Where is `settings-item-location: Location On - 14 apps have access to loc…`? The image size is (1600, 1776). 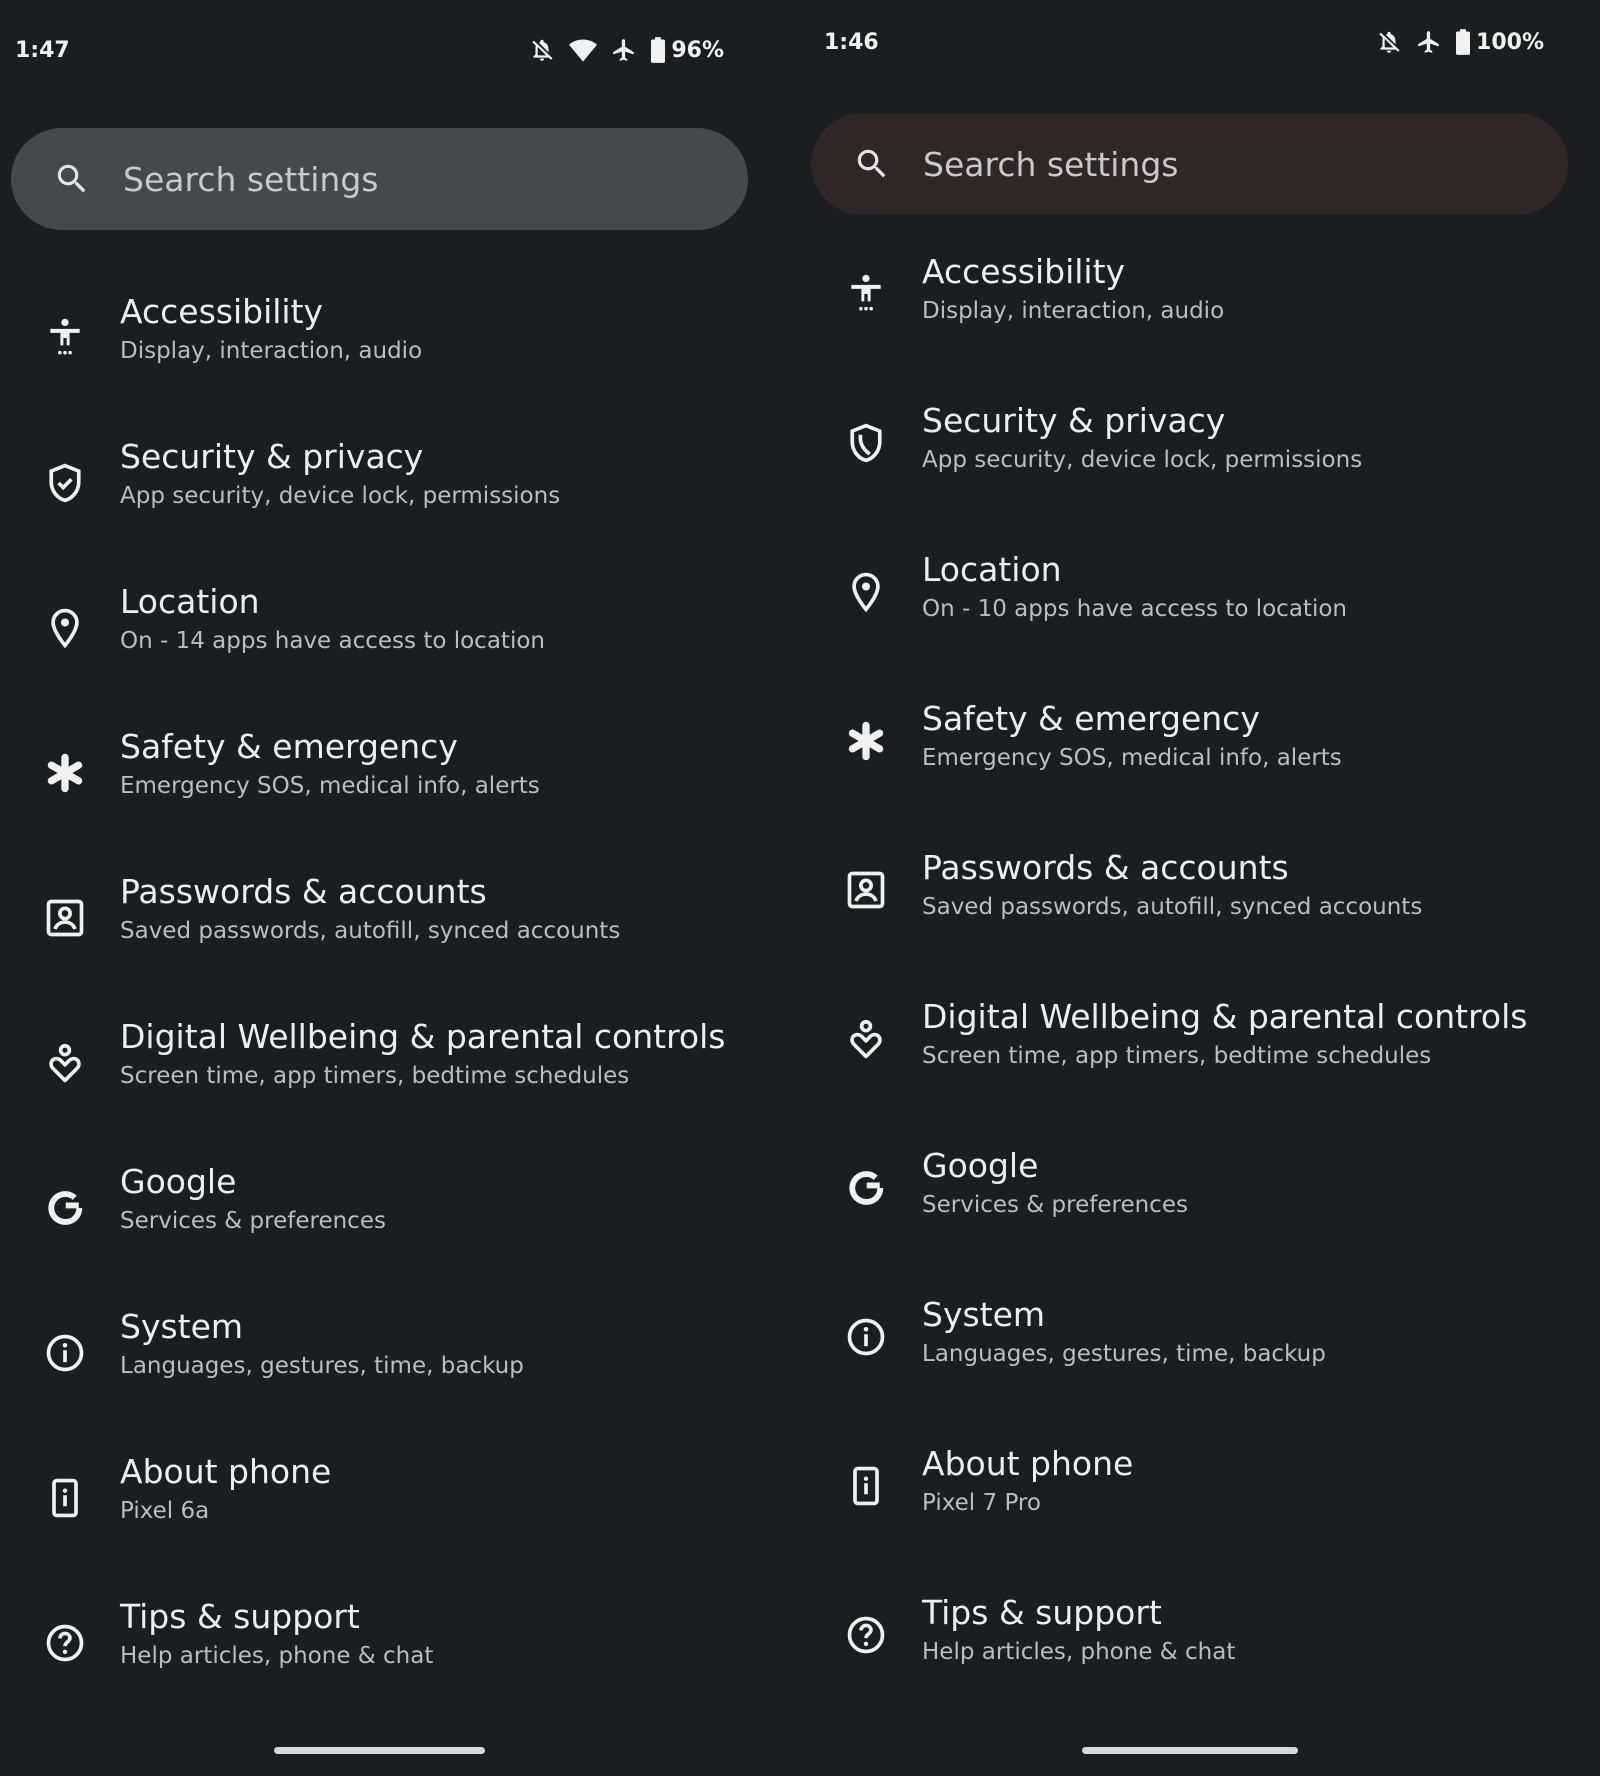 settings-item-location: Location On - 14 apps have access to loc… is located at coordinates (400, 652).